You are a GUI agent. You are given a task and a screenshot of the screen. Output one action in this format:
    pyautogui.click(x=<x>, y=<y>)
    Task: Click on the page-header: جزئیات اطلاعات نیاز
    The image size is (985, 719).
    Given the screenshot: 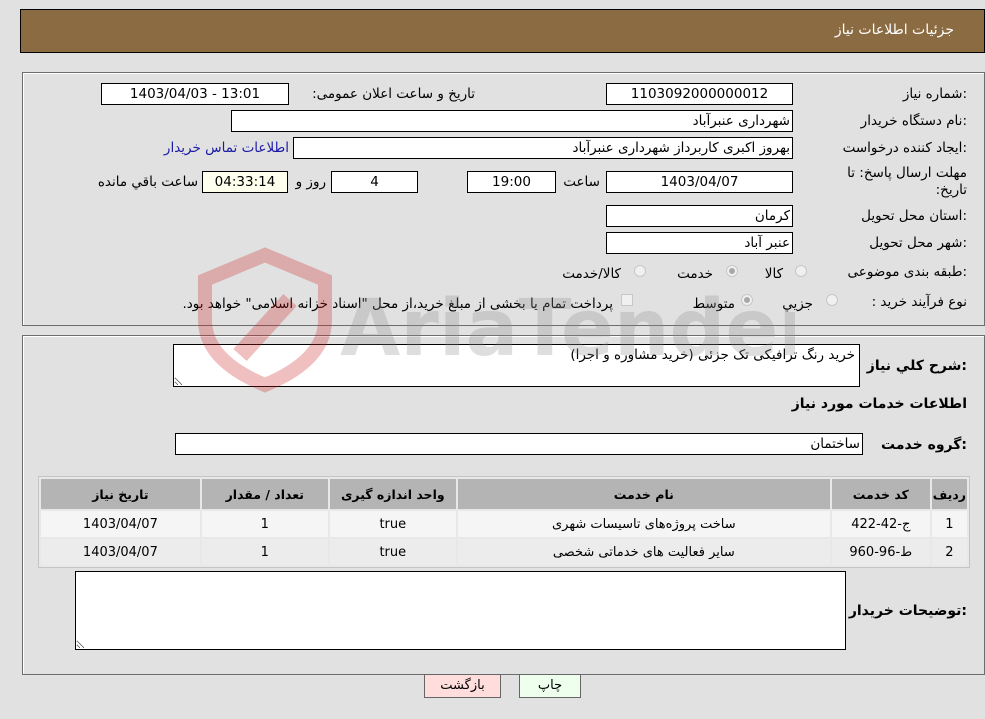 What is the action you would take?
    pyautogui.click(x=502, y=31)
    